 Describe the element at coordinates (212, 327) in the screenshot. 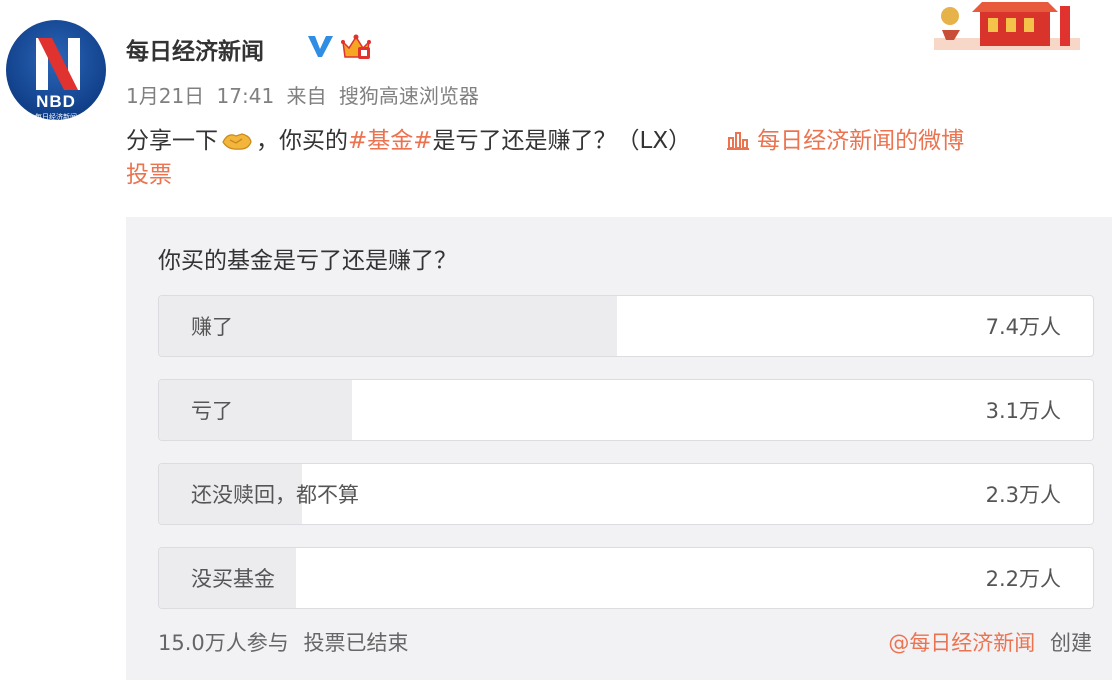

I see `poll-option-label: 赚了` at that location.